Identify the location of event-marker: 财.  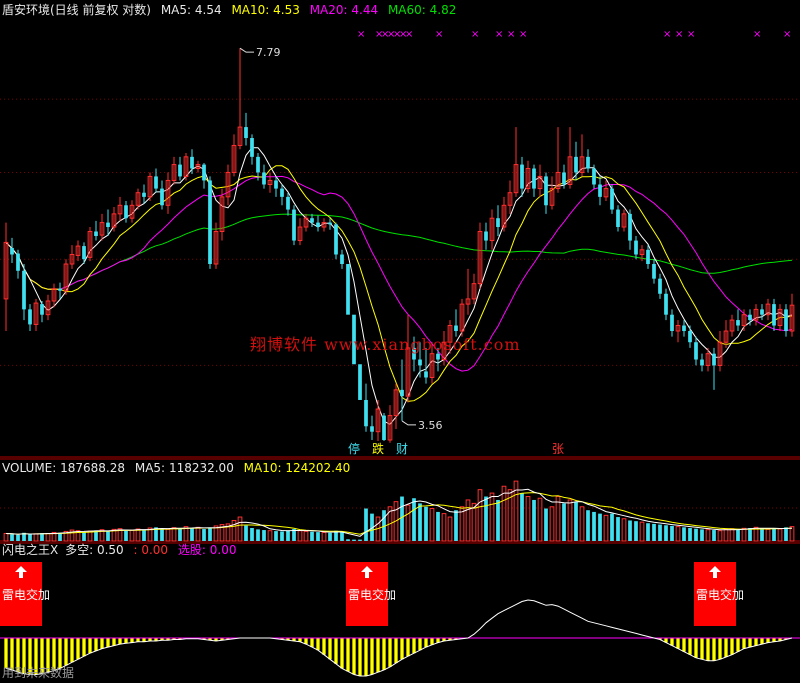
(402, 449).